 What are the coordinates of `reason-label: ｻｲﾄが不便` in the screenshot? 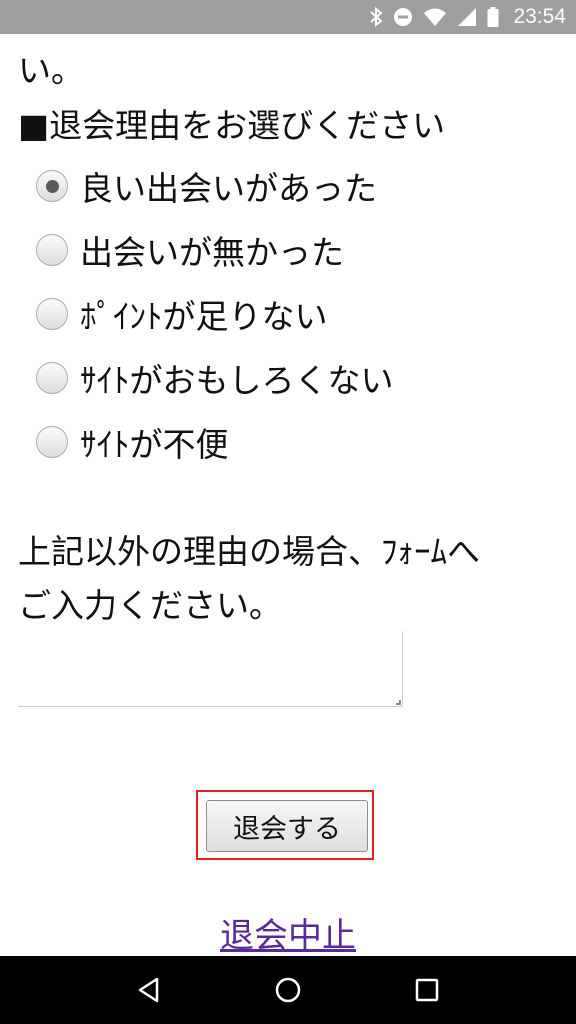 It's located at (154, 444).